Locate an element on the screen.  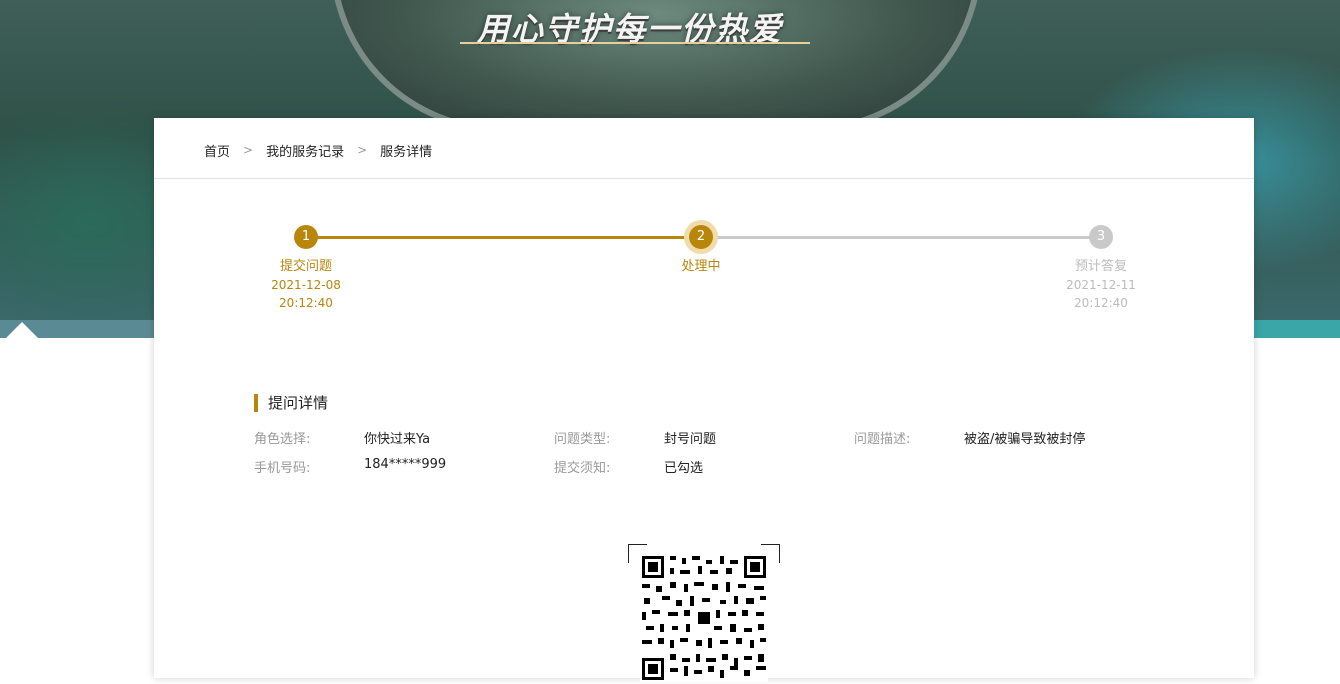
step-2: 处理中 is located at coordinates (701, 267).